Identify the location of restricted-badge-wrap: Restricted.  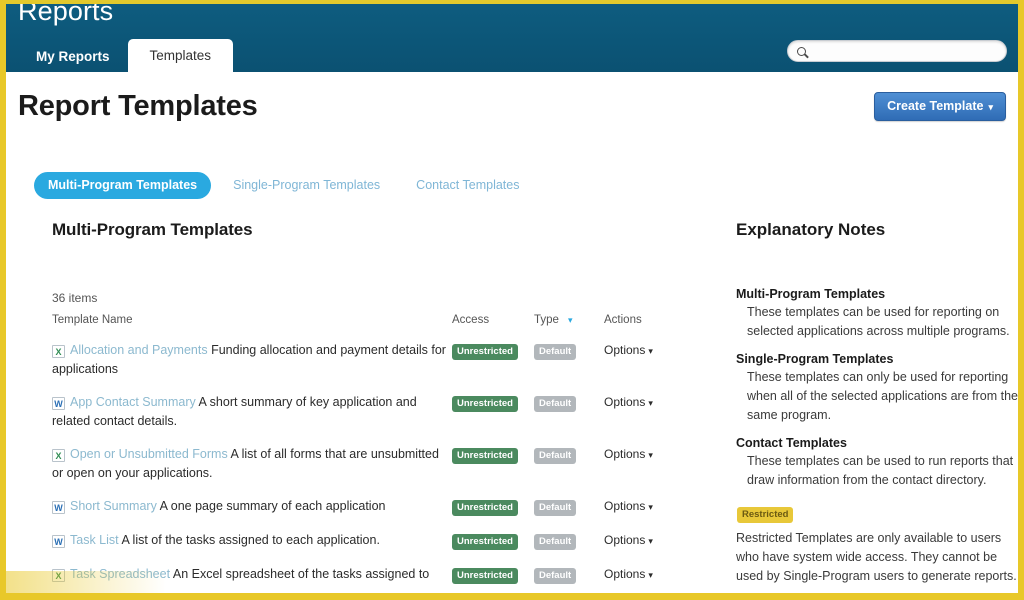
(877, 513).